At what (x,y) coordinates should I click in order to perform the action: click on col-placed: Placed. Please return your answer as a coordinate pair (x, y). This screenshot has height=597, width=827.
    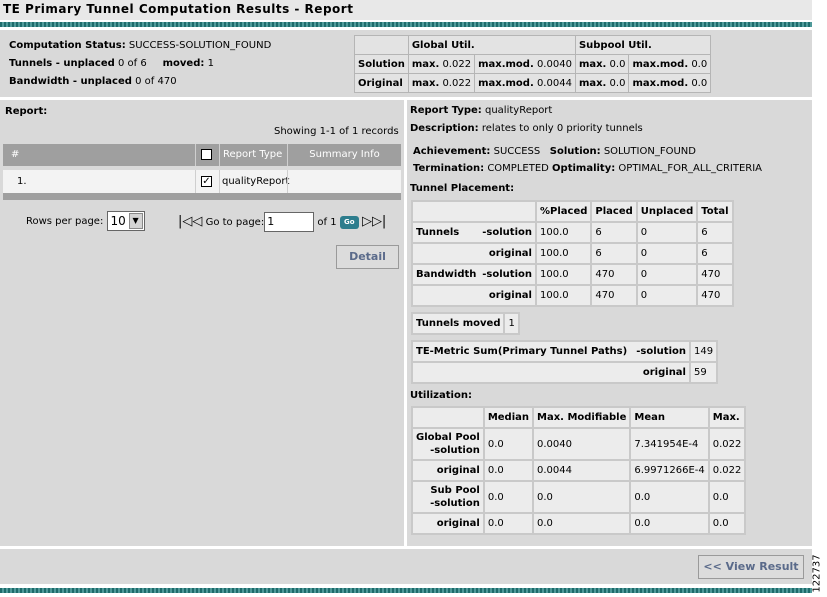
    Looking at the image, I should click on (614, 211).